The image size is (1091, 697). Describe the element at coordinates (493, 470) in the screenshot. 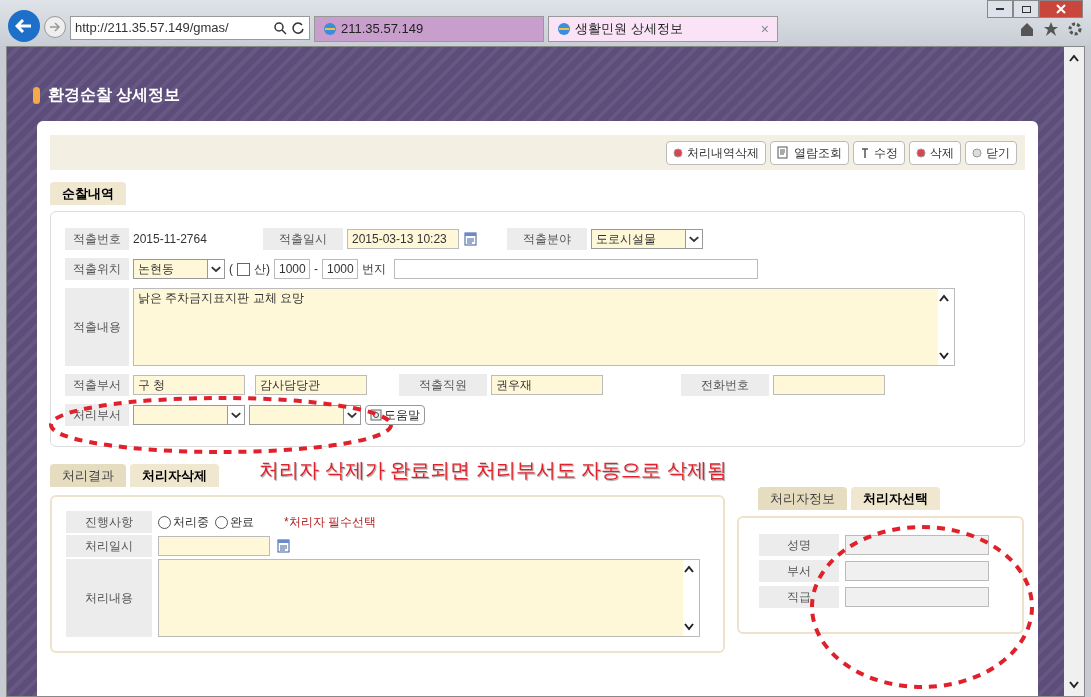

I see `annotation-text: 처리자 삭제가 완료되면 처리부서도 자동으로 삭제됨` at that location.